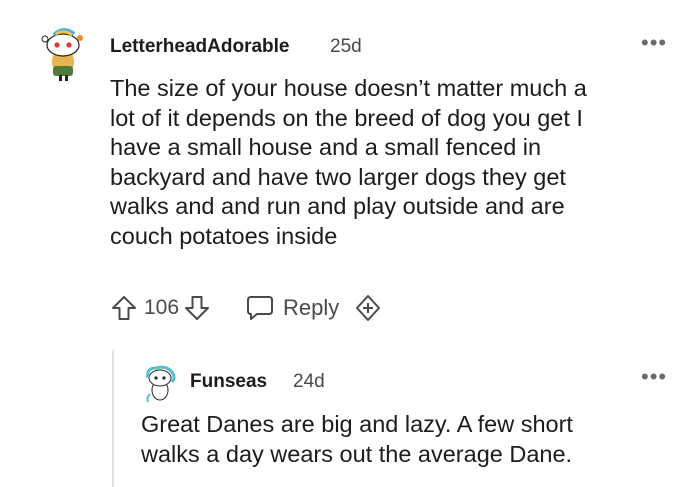 Image resolution: width=700 pixels, height=487 pixels. Describe the element at coordinates (224, 235) in the screenshot. I see `comment-line: couch potatoes inside` at that location.